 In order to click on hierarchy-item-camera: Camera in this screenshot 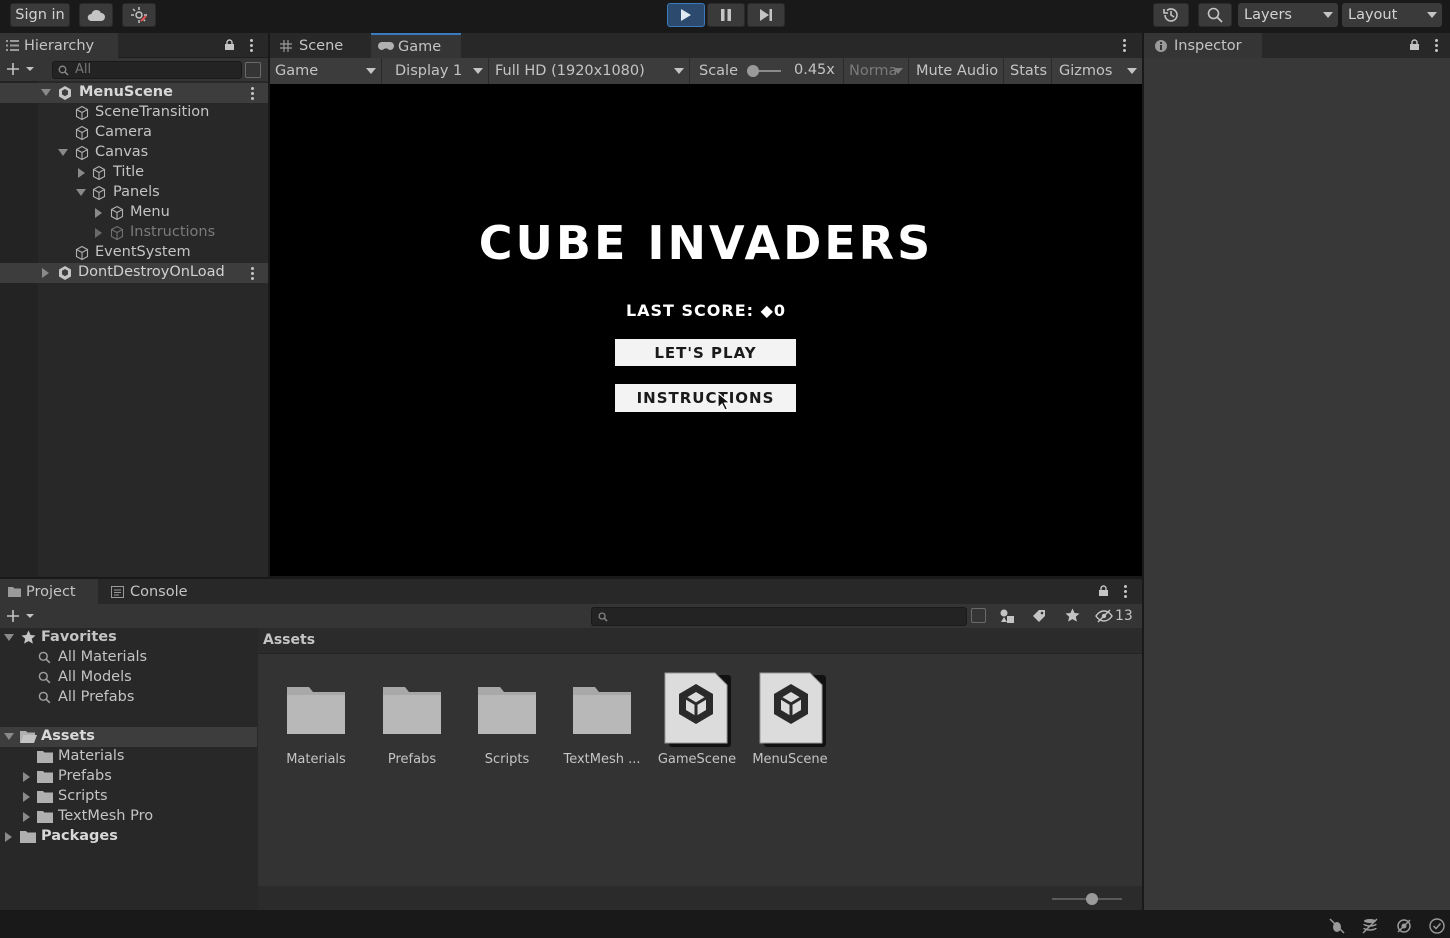, I will do `click(134, 133)`.